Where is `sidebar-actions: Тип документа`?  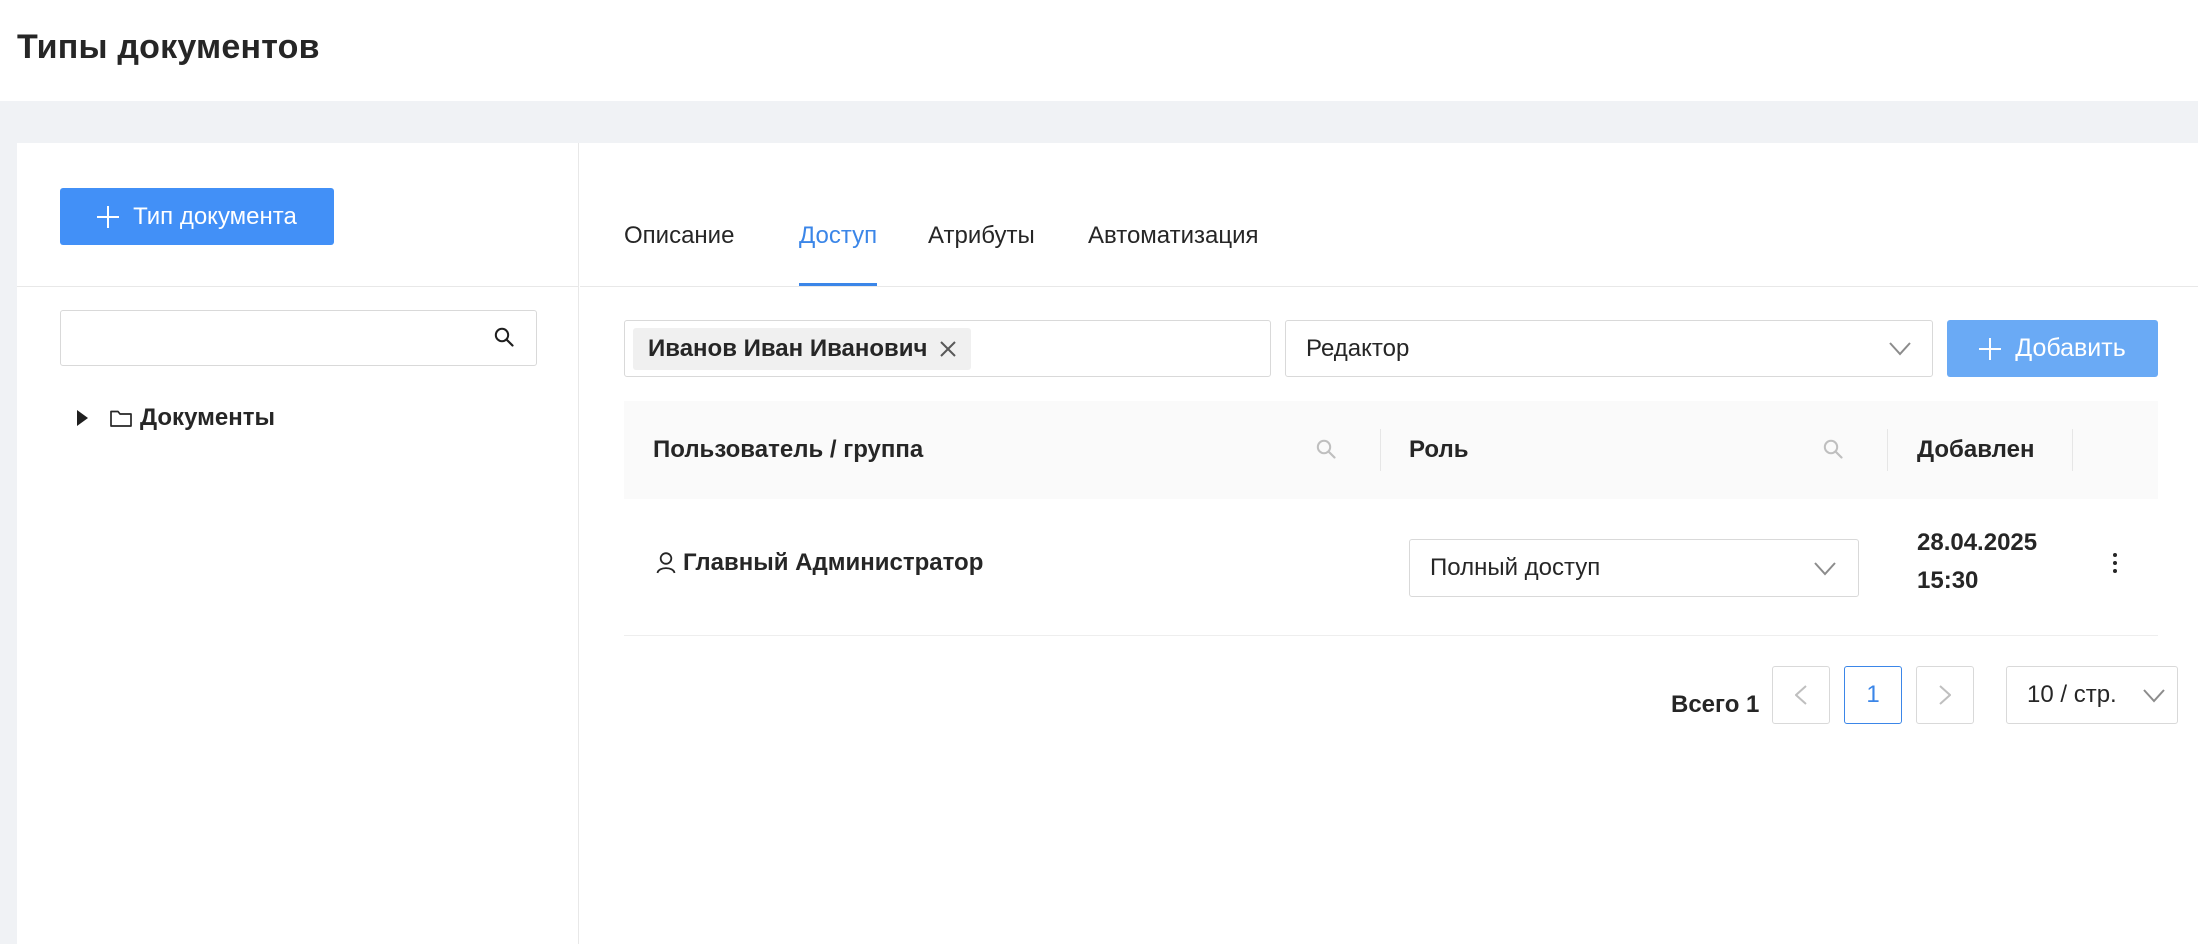 sidebar-actions: Тип документа is located at coordinates (298, 215).